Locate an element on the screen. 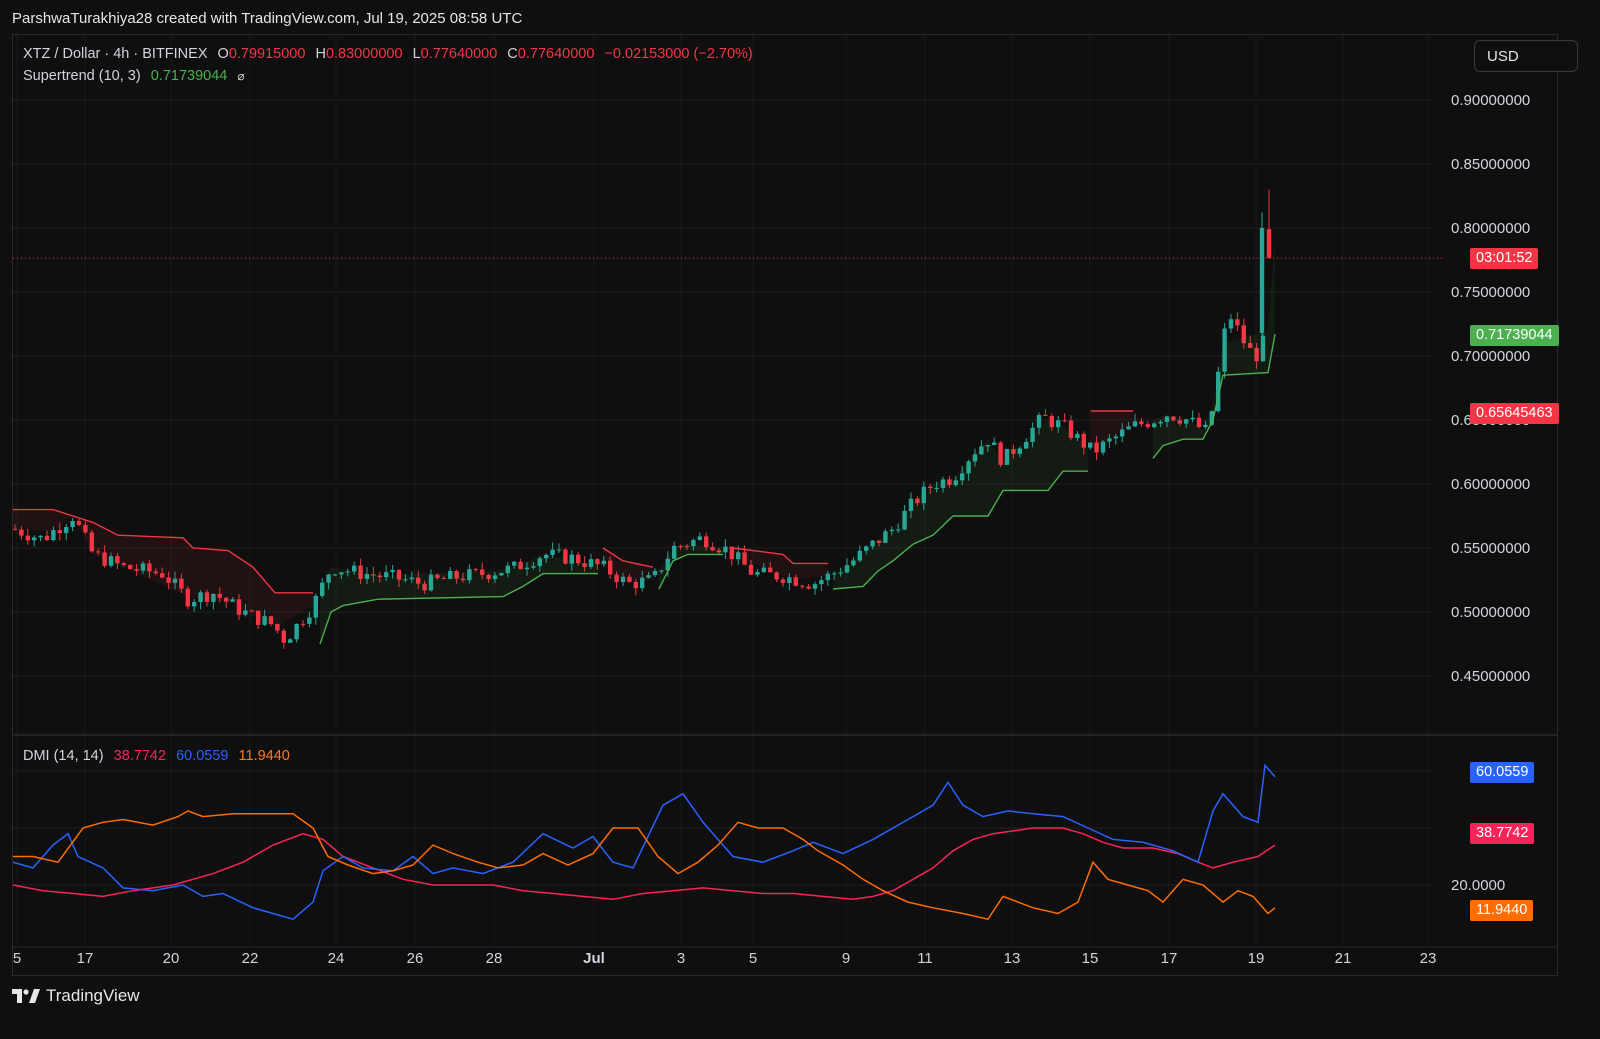 Image resolution: width=1600 pixels, height=1039 pixels. y-tick-label: 0.50000000 is located at coordinates (1490, 612).